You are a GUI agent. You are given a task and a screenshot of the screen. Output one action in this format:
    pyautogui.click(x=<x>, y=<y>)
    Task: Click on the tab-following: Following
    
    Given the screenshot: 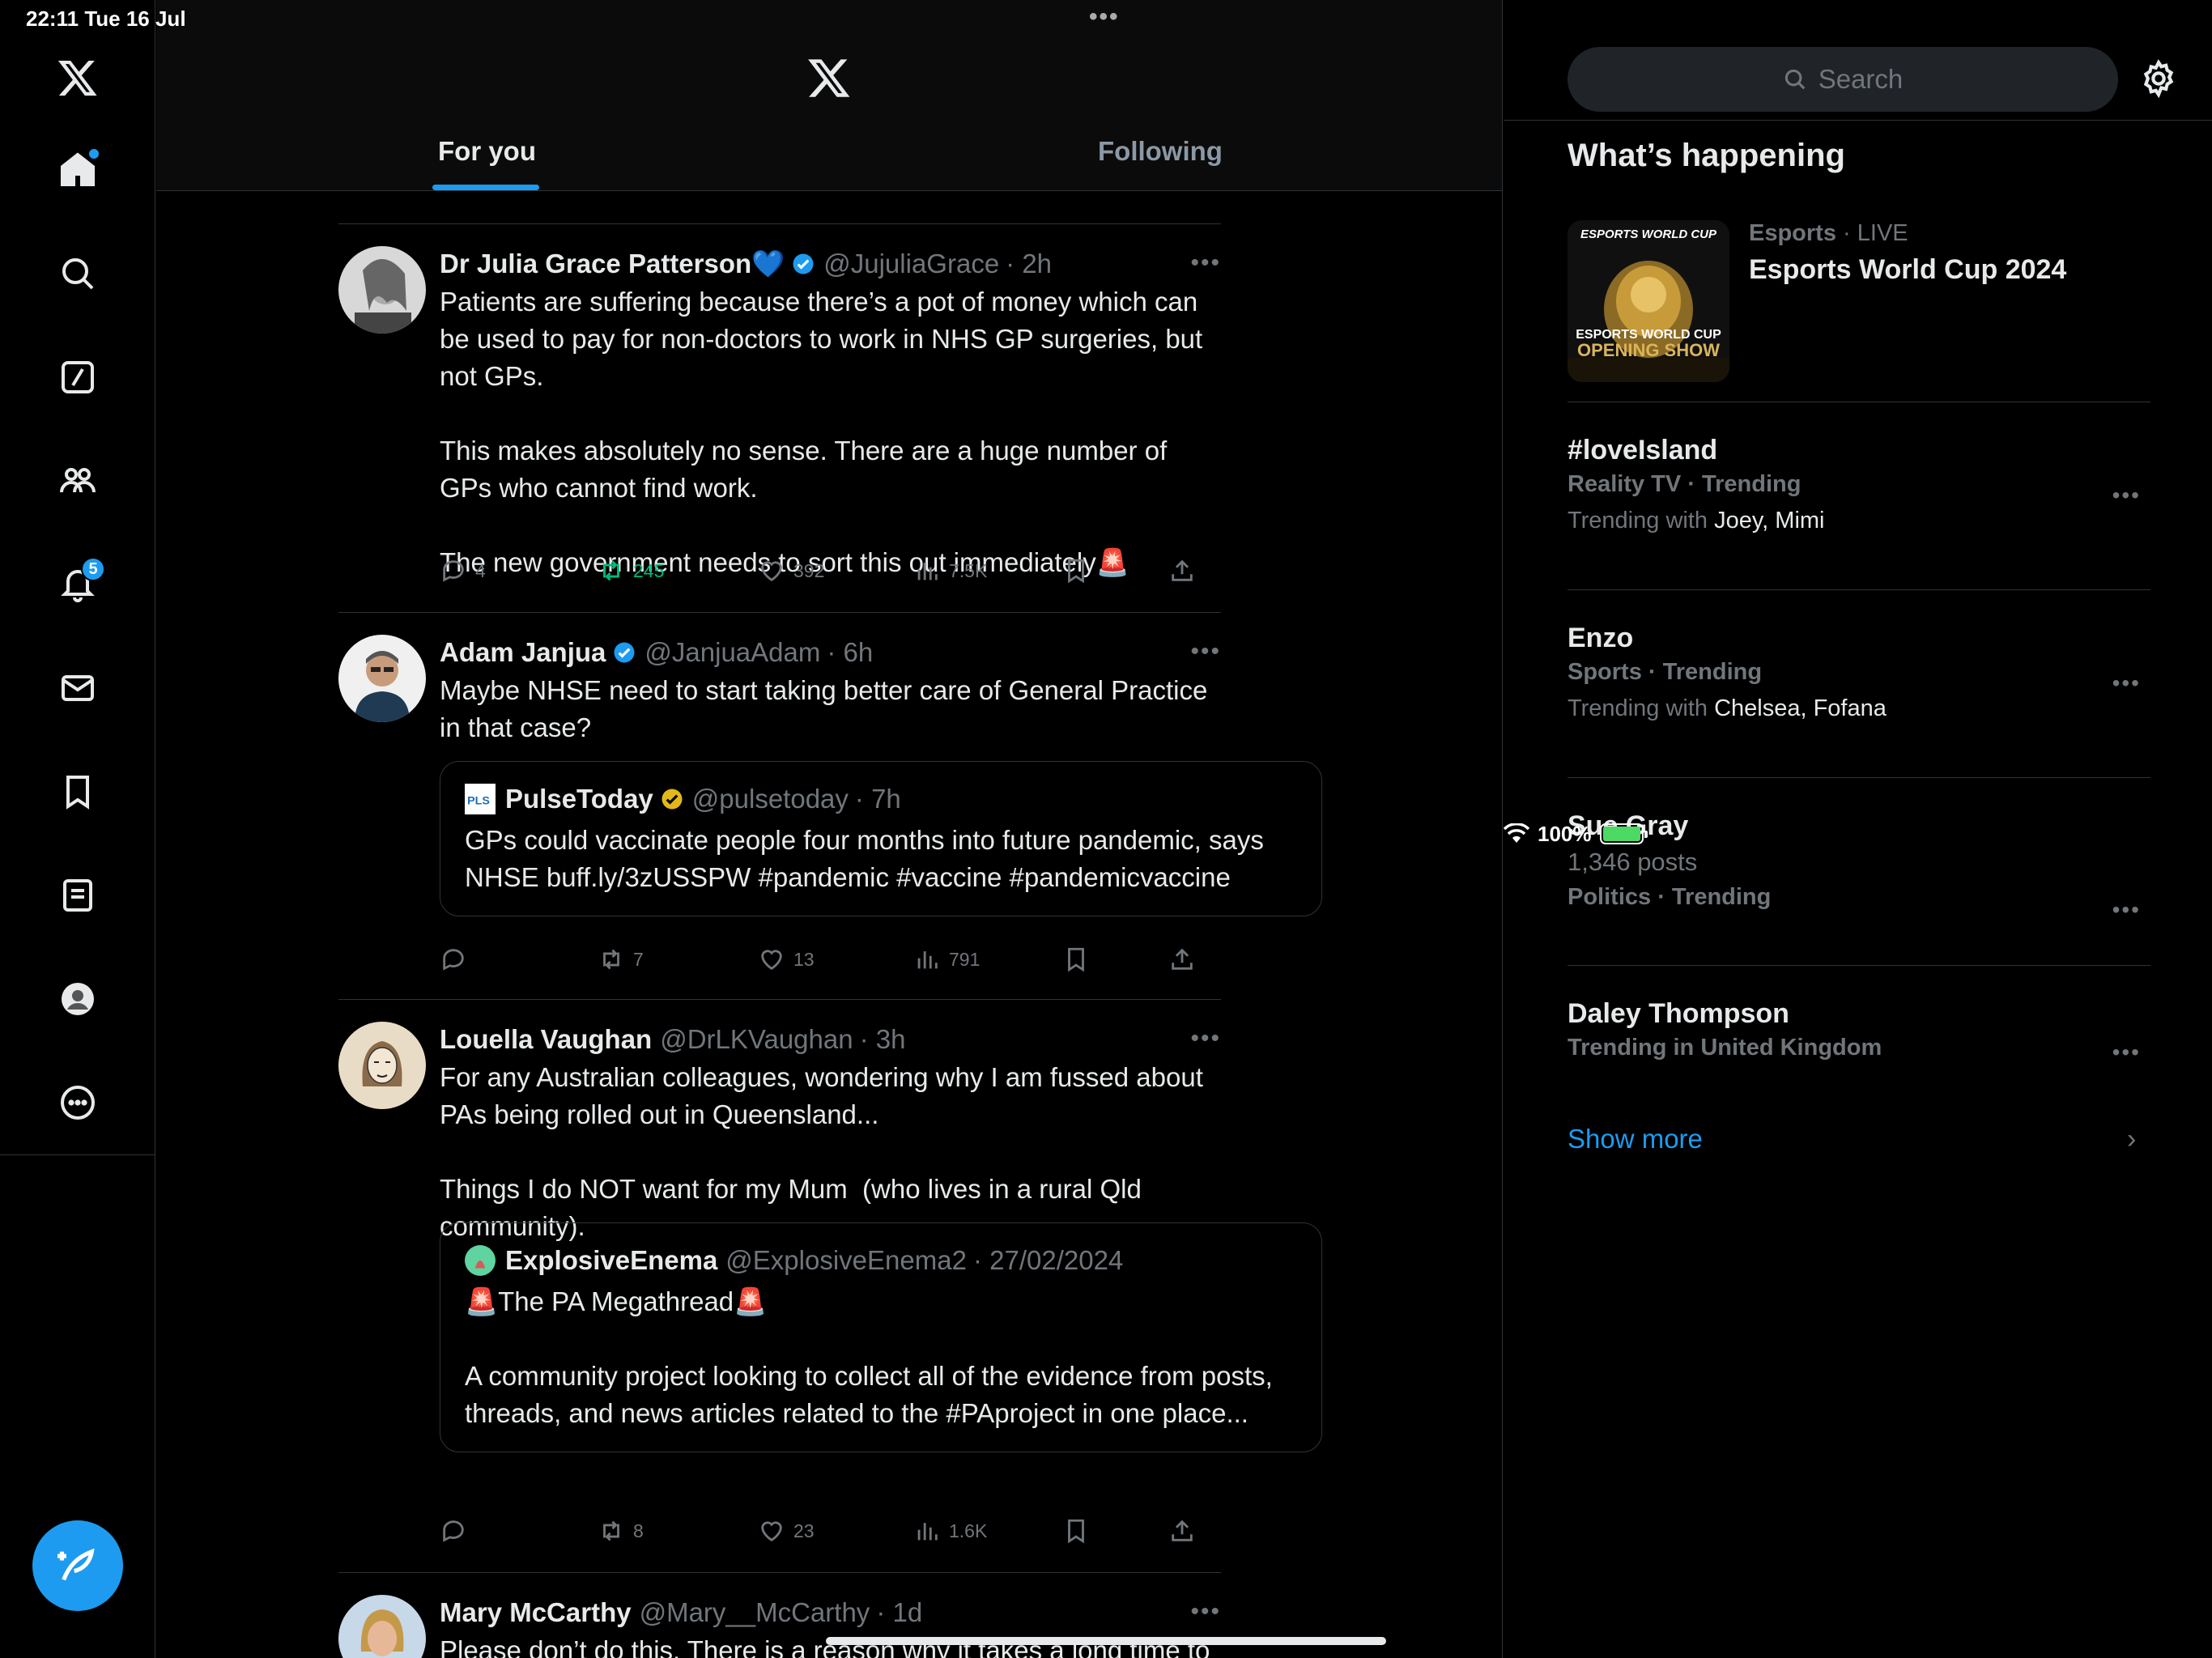 What is the action you would take?
    pyautogui.click(x=1161, y=151)
    